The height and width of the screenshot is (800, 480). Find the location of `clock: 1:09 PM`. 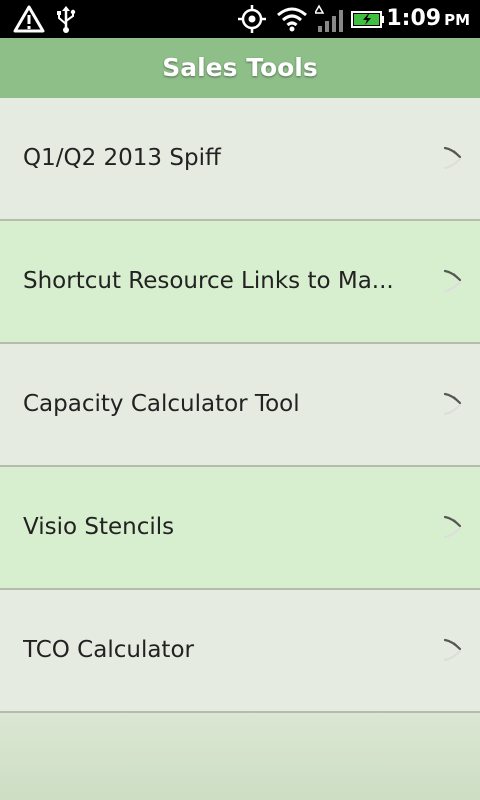

clock: 1:09 PM is located at coordinates (428, 19).